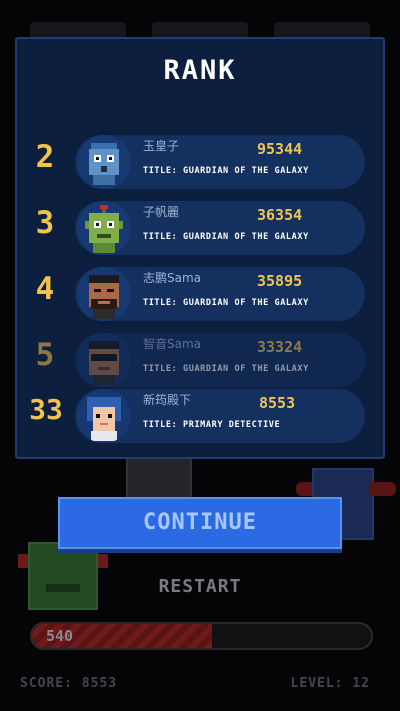 The image size is (400, 711). I want to click on green-alien-avatar, so click(104, 228).